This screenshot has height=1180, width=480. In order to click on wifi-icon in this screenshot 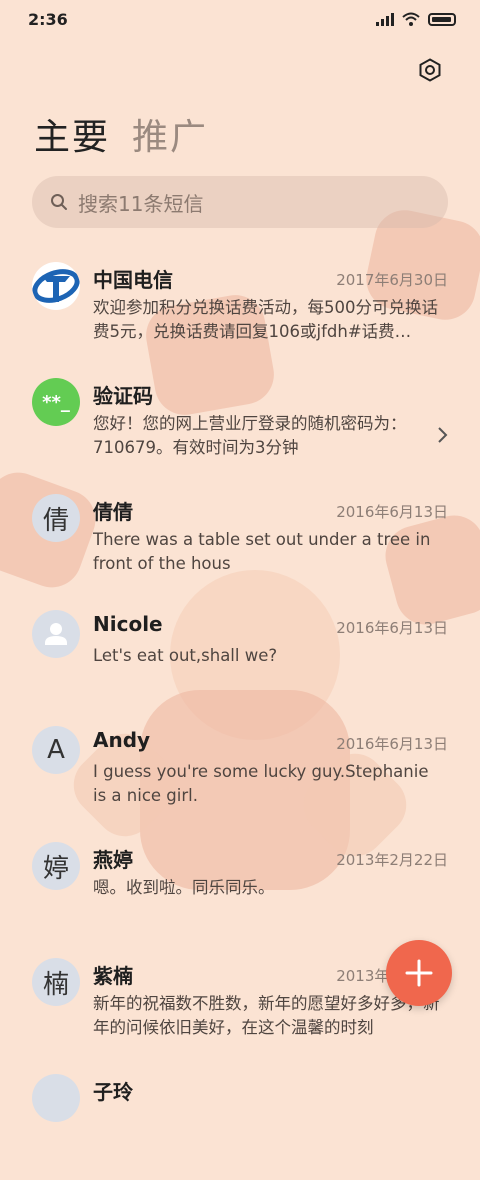, I will do `click(411, 19)`.